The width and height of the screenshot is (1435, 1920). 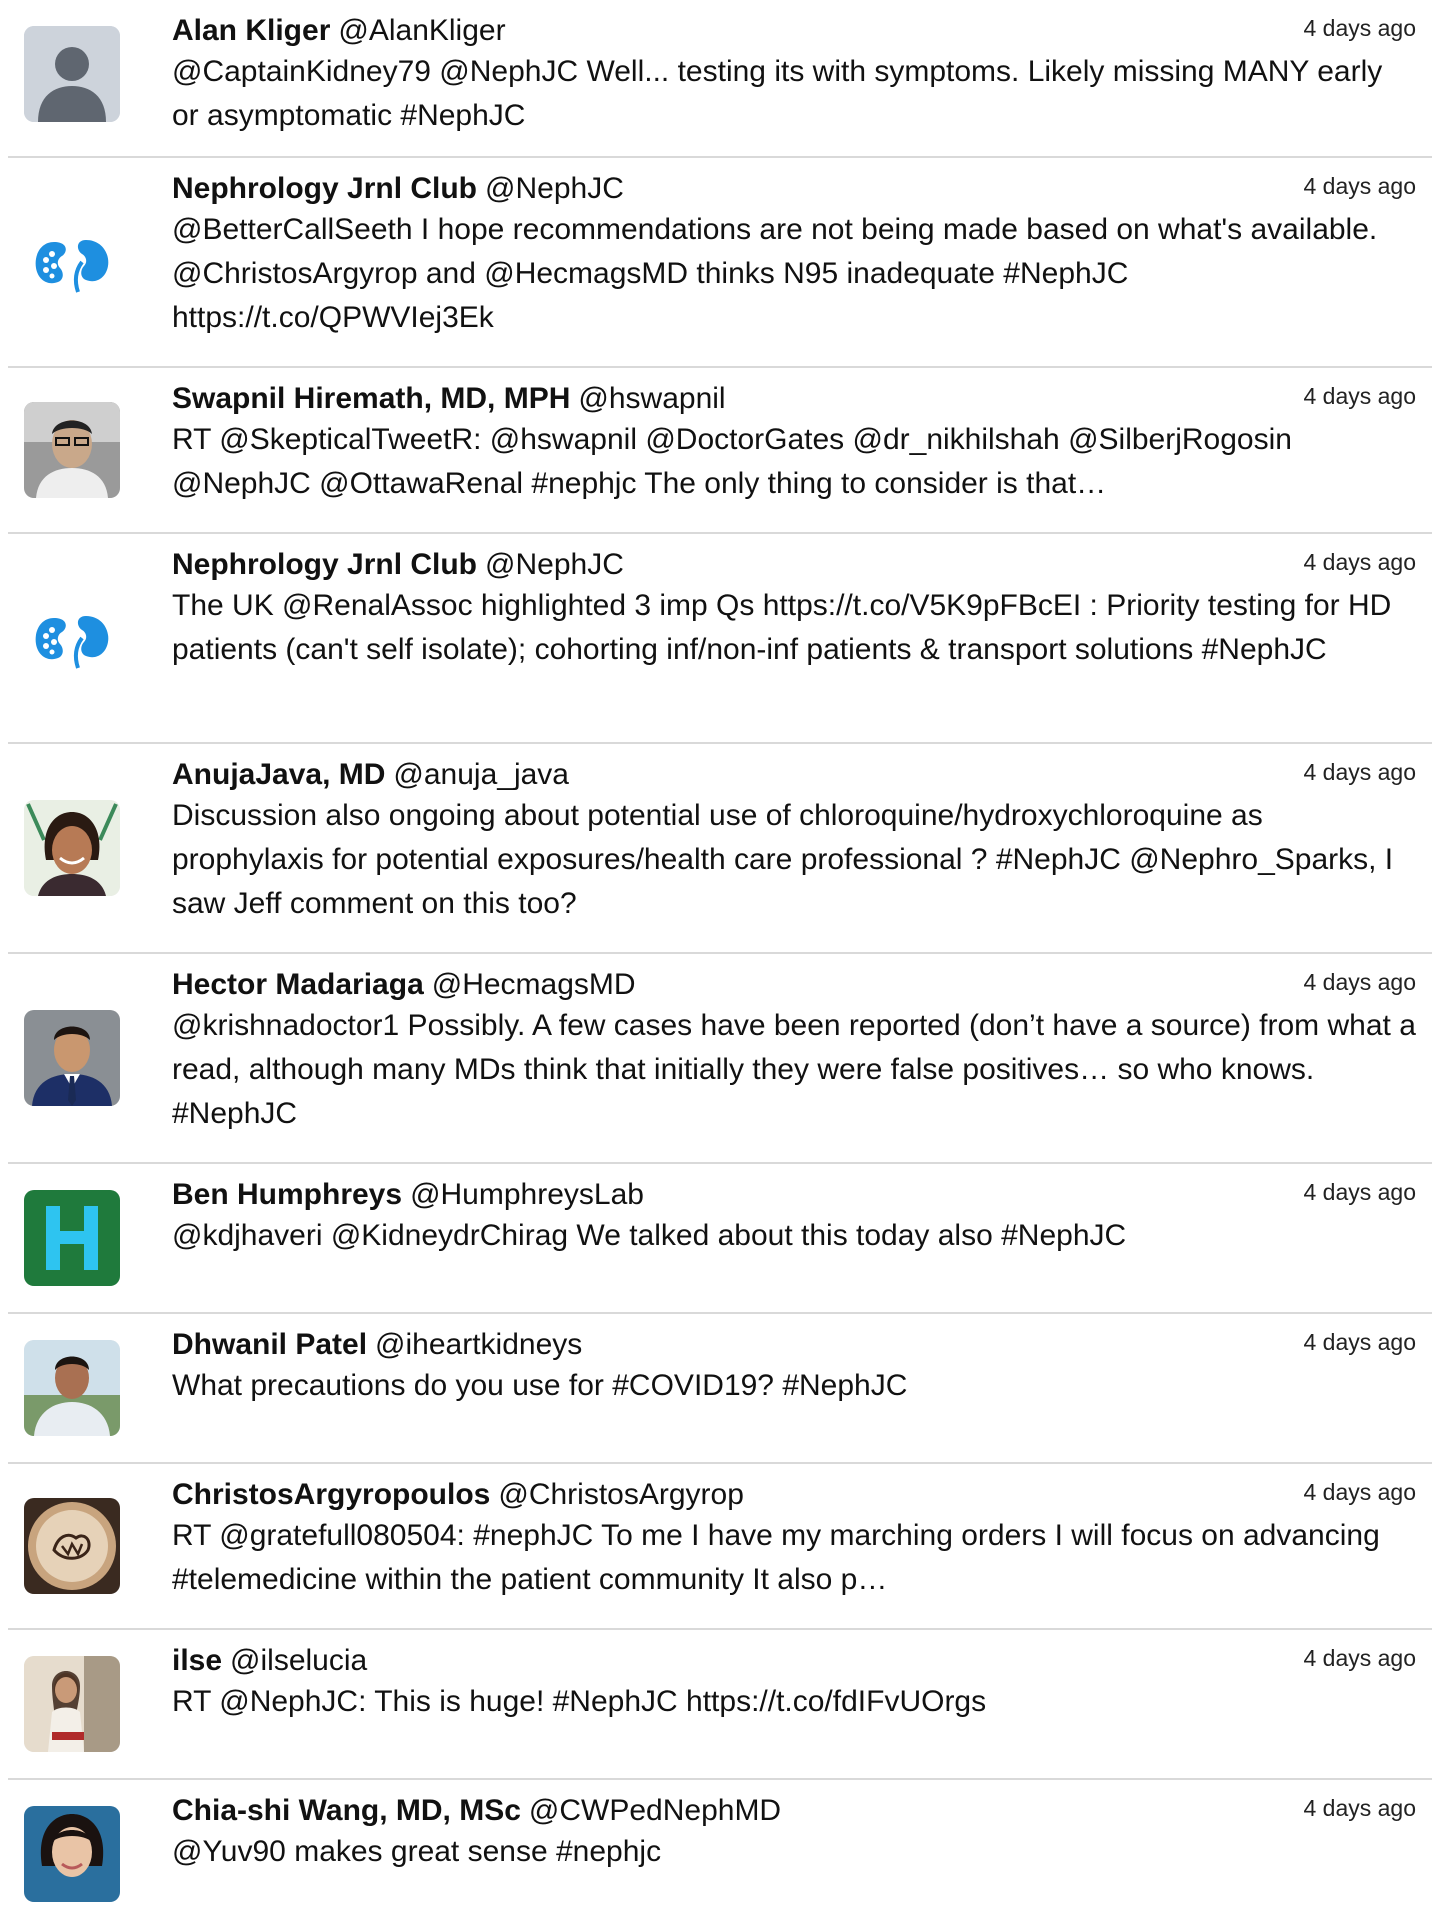 I want to click on author-handle: @HecmagsMD, so click(x=534, y=984).